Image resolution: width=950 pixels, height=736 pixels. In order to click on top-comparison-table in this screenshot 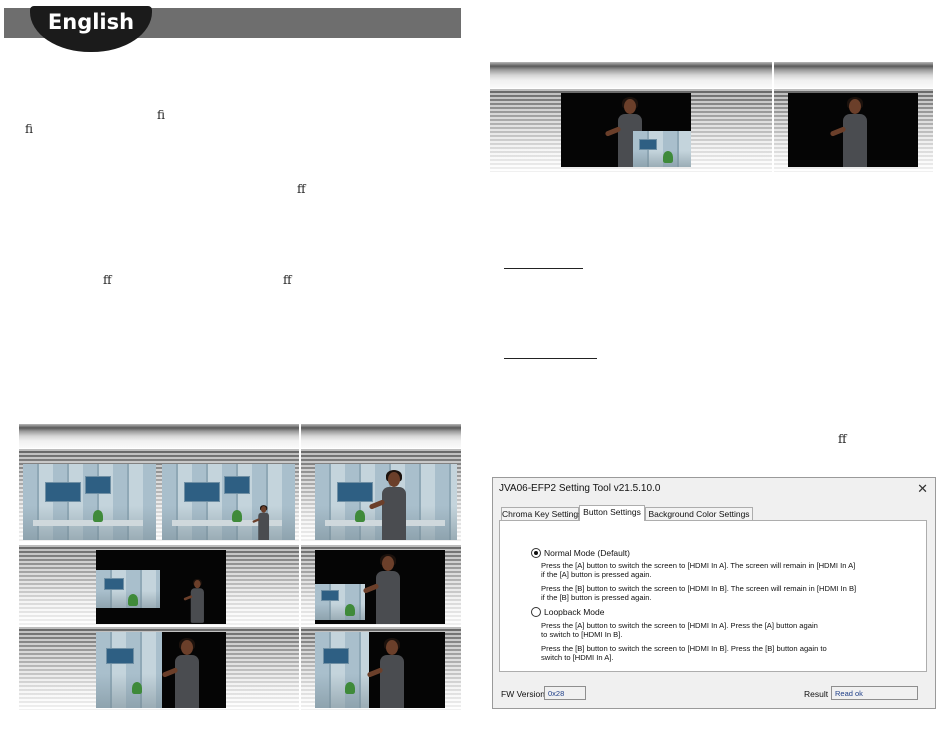, I will do `click(711, 117)`.